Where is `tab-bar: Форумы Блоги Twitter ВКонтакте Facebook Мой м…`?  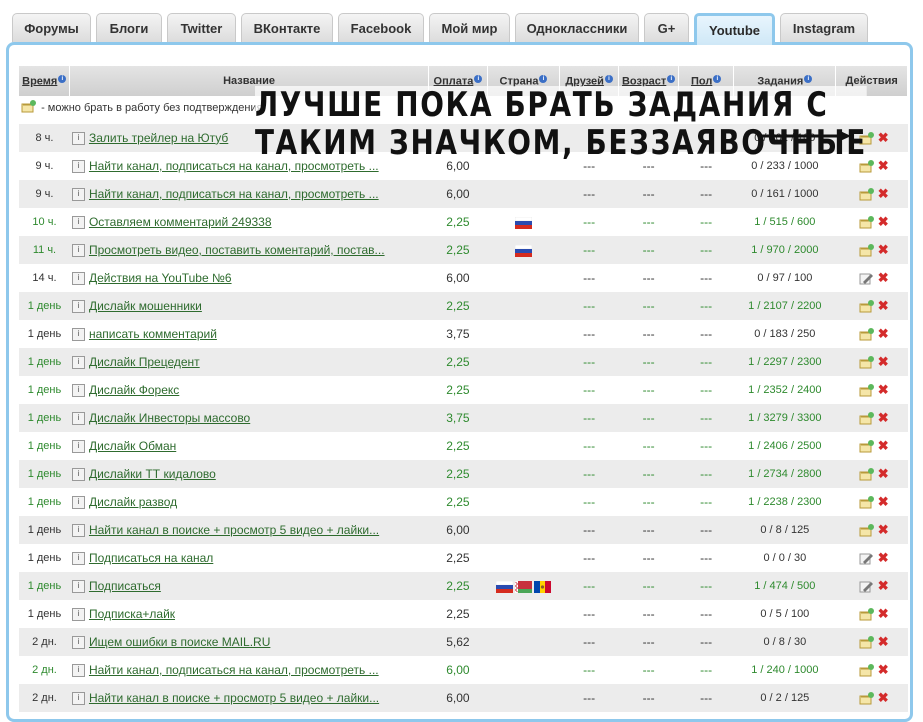
tab-bar: Форумы Блоги Twitter ВКонтакте Facebook Мой м… is located at coordinates (461, 22).